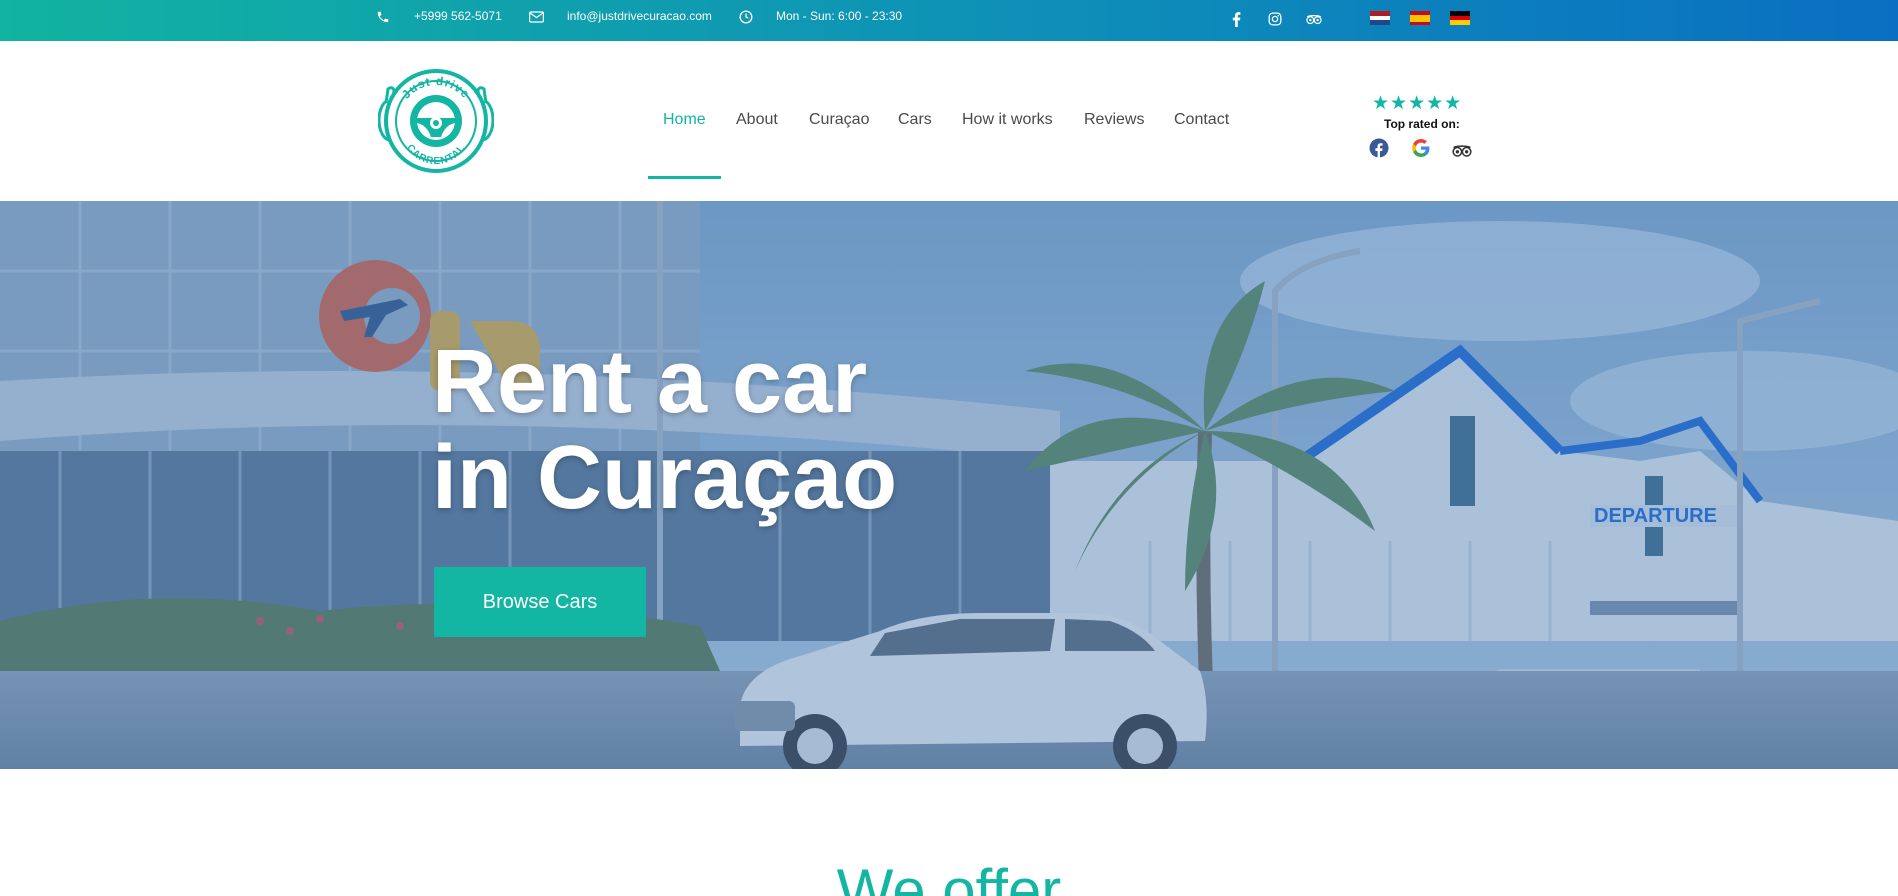  Describe the element at coordinates (746, 16) in the screenshot. I see `clock-icon` at that location.